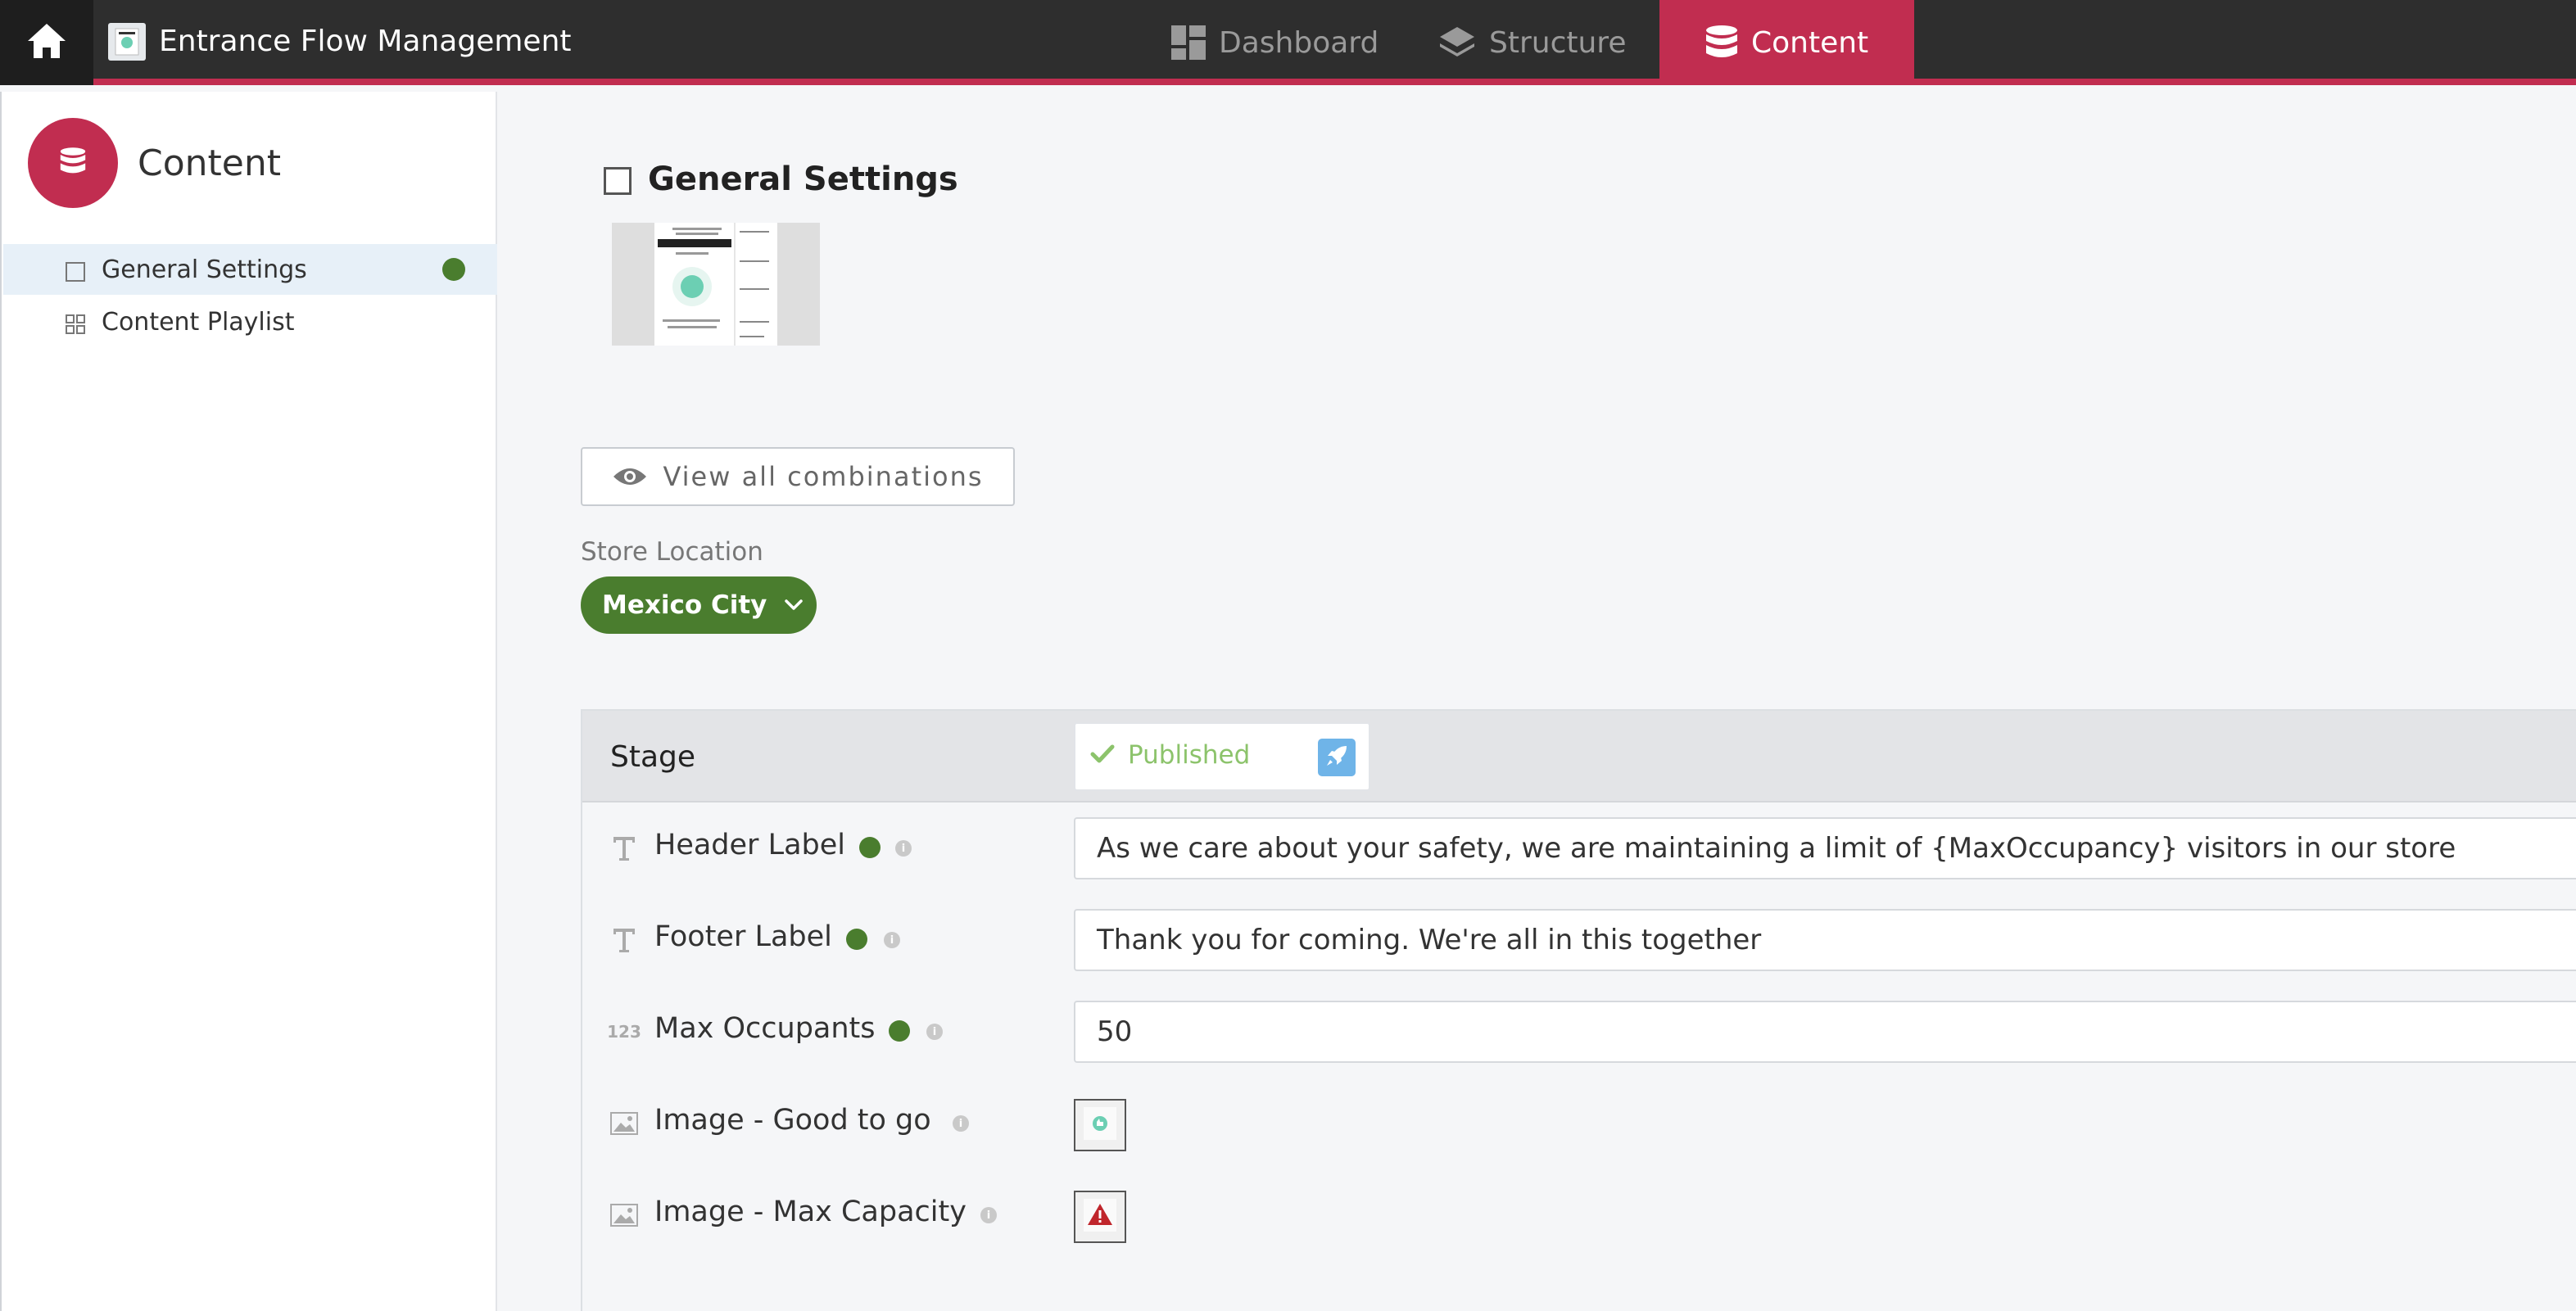 The height and width of the screenshot is (1311, 2576). I want to click on max-capacity-image-picker, so click(1100, 1217).